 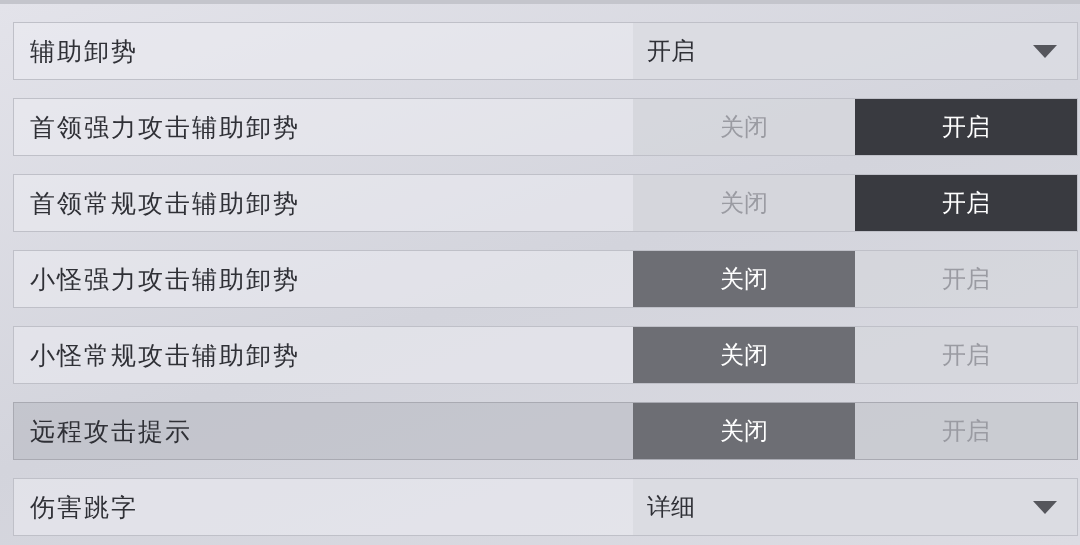 I want to click on setting-row: 小怪强力攻击辅助卸势 关闭 开启, so click(x=545, y=279).